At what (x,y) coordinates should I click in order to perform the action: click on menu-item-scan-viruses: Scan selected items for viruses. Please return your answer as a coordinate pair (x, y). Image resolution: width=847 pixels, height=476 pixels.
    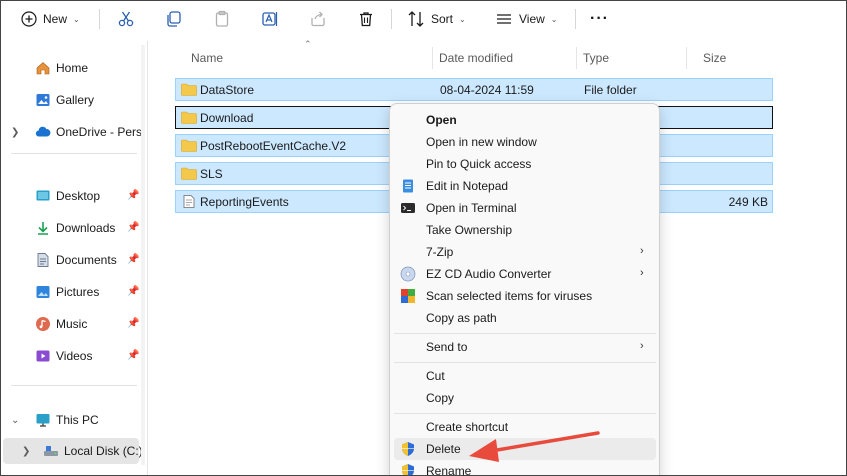
    Looking at the image, I should click on (525, 296).